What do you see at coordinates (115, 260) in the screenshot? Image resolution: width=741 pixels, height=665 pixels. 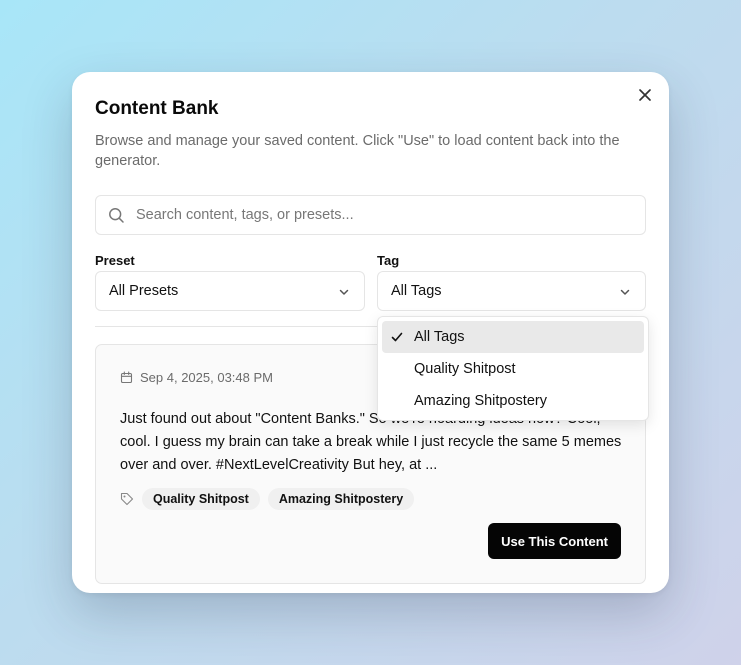 I see `preset-label: Preset` at bounding box center [115, 260].